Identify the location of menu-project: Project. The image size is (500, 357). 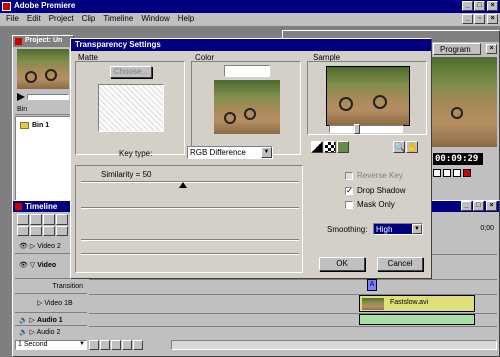
(61, 19).